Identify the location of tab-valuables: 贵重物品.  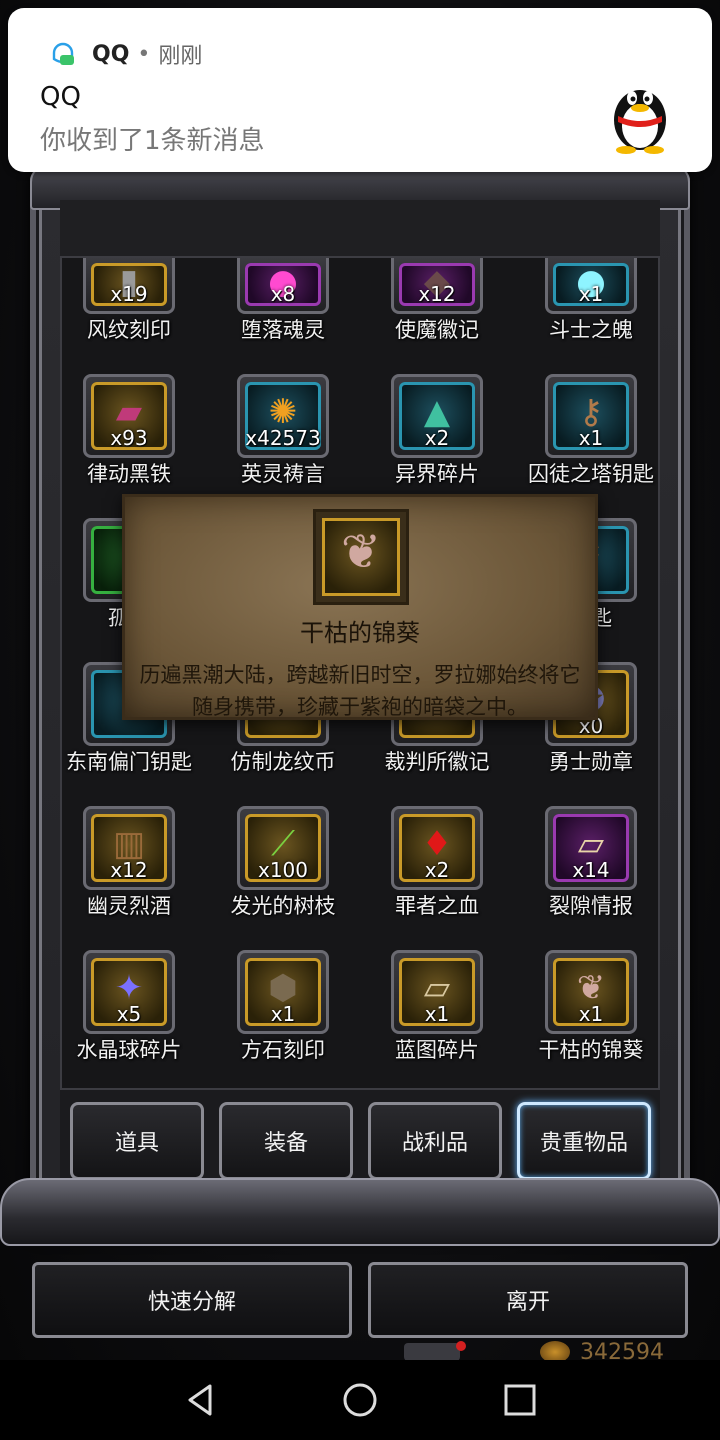
(584, 1141).